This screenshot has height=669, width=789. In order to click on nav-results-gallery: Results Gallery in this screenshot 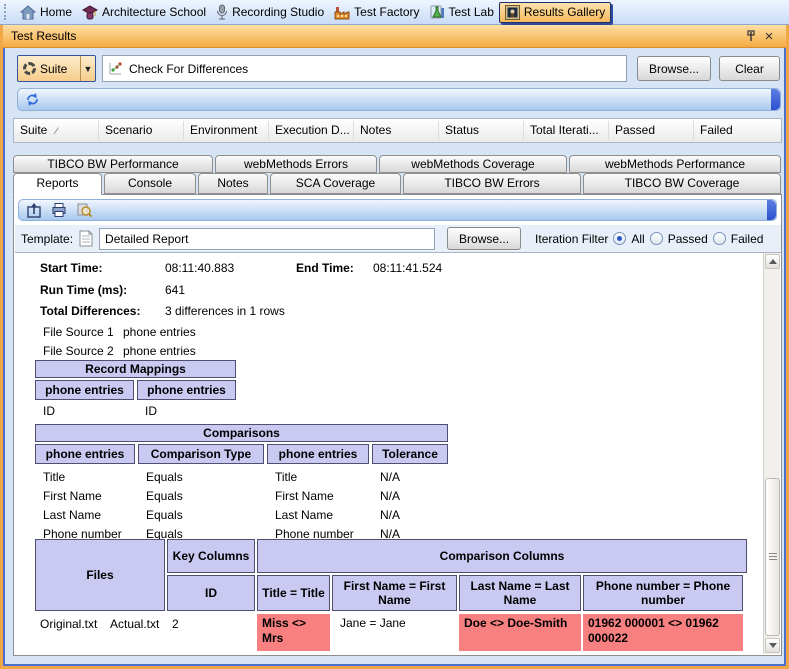, I will do `click(555, 12)`.